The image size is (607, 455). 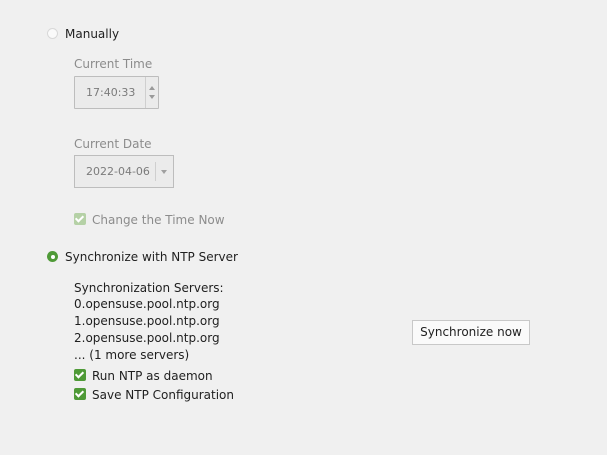 What do you see at coordinates (151, 257) in the screenshot?
I see `ntp-label: Synchronize with NTP Server` at bounding box center [151, 257].